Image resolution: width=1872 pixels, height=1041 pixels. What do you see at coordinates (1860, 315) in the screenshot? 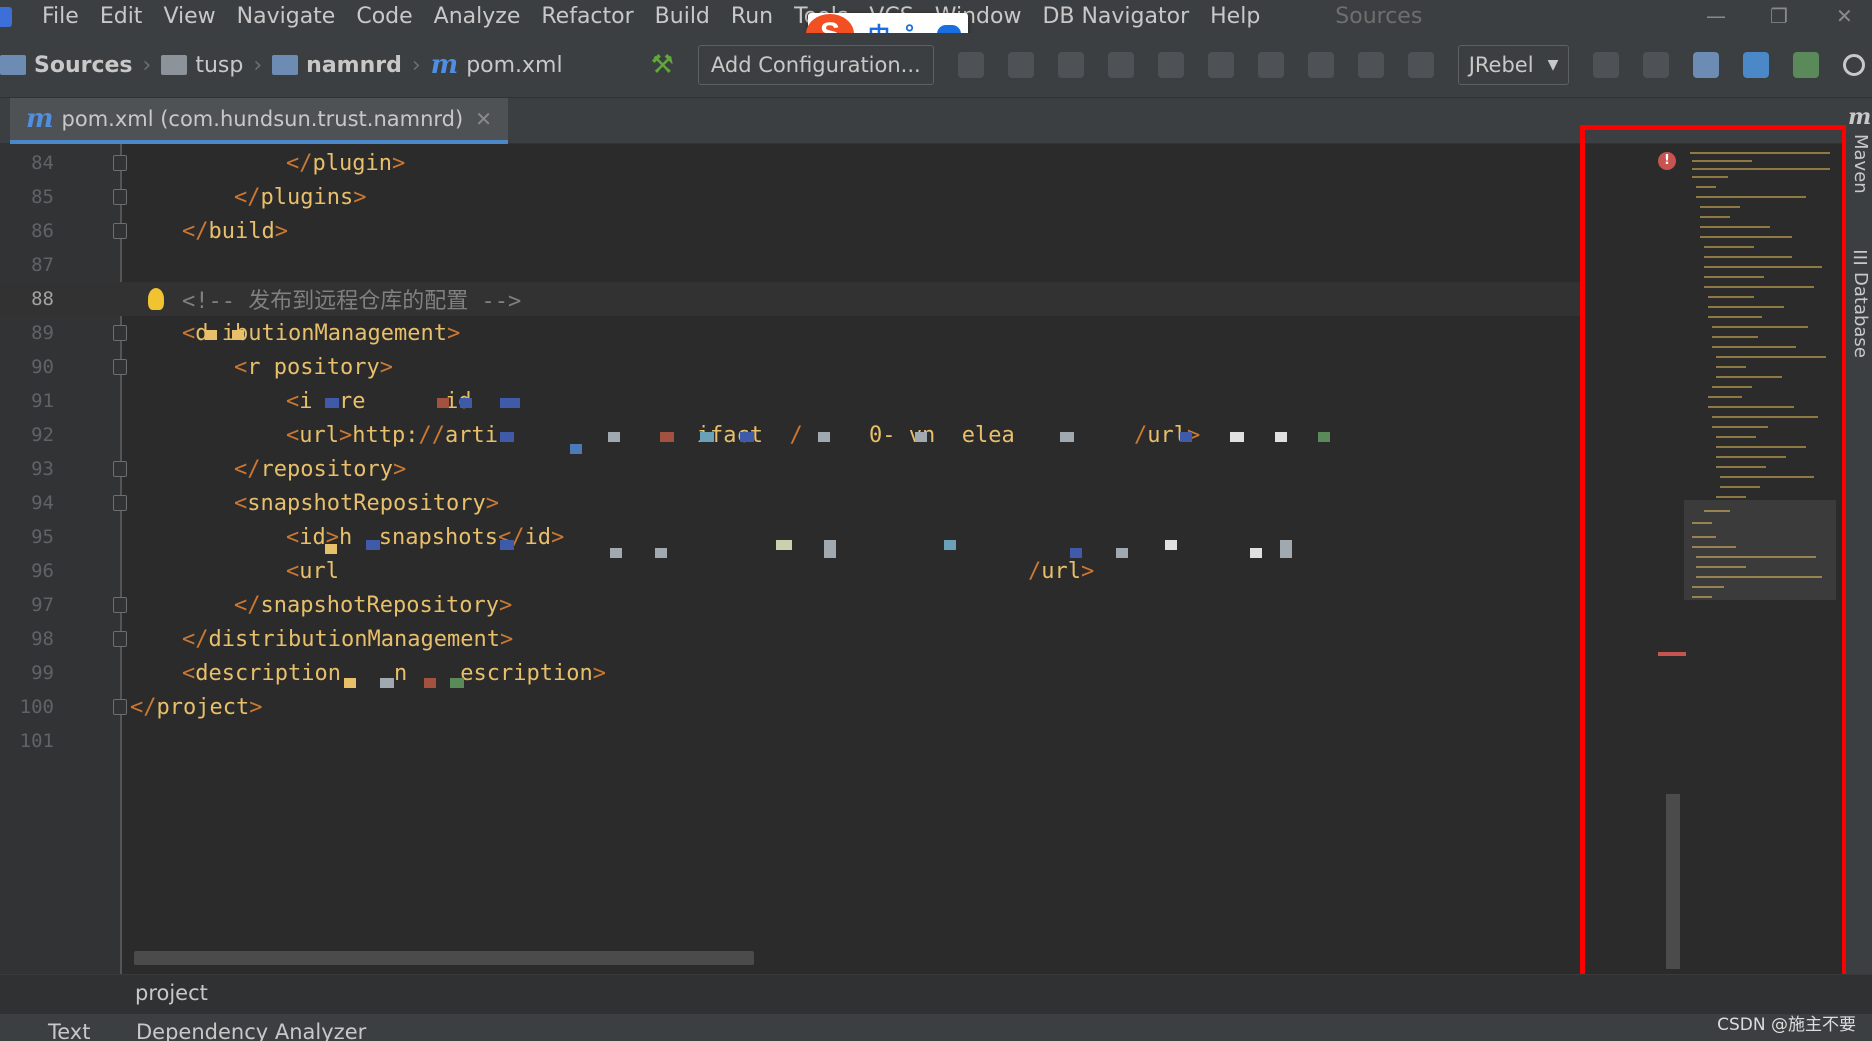
I see `database-tool-tab: Database` at bounding box center [1860, 315].